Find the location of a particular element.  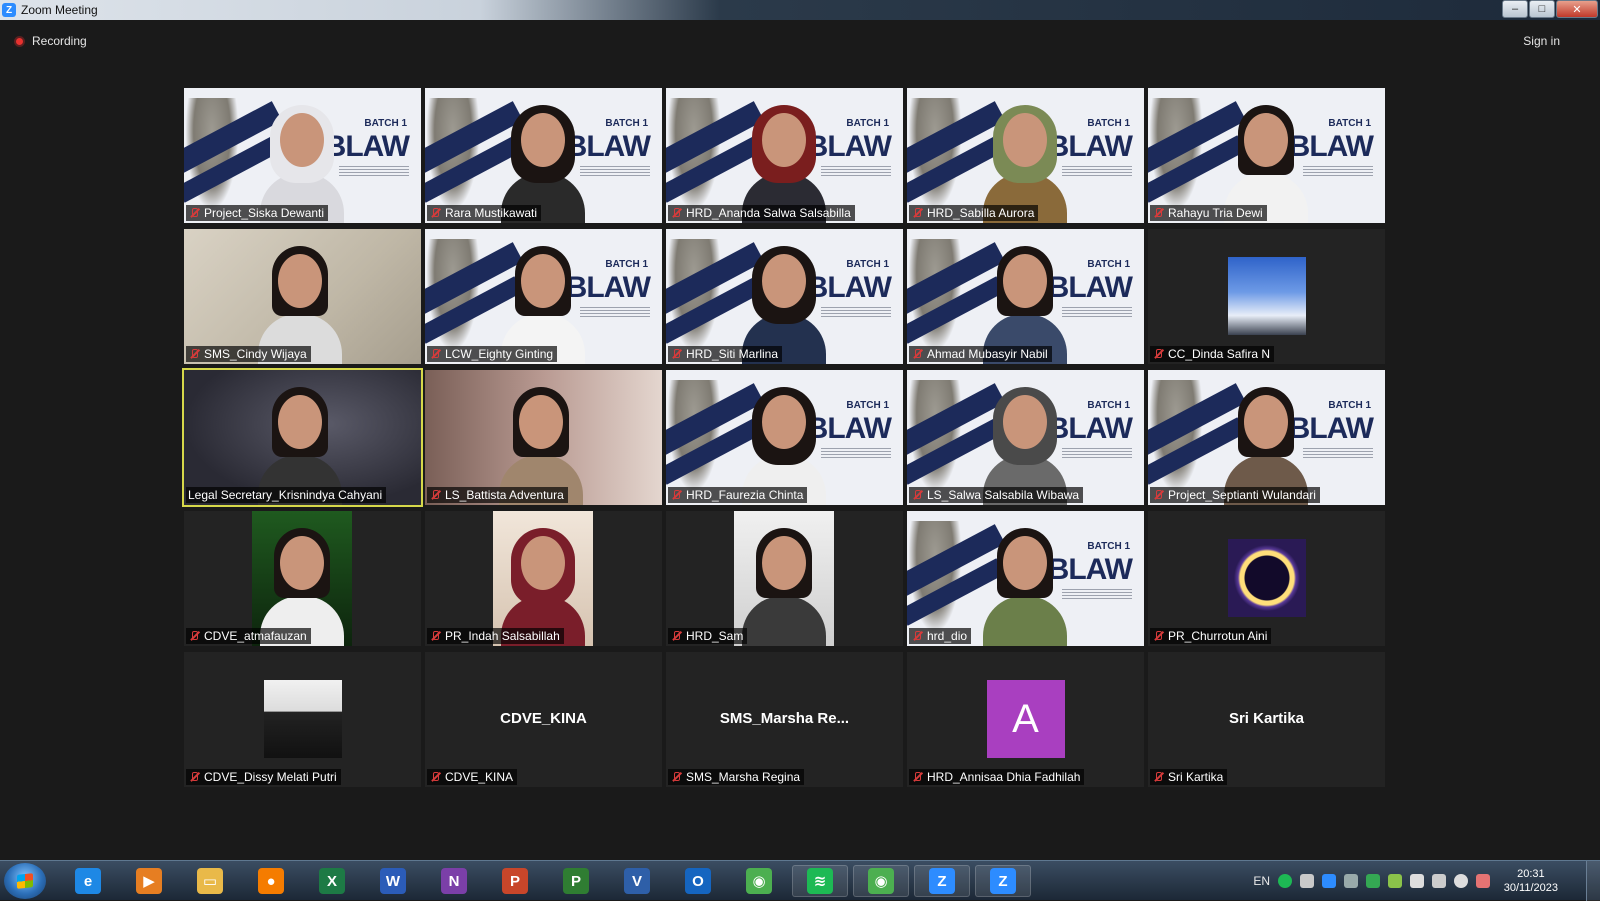

participant-tile: BATCH 1ABLAWLS_Salwa Salsabila Wibawa is located at coordinates (1025, 437).